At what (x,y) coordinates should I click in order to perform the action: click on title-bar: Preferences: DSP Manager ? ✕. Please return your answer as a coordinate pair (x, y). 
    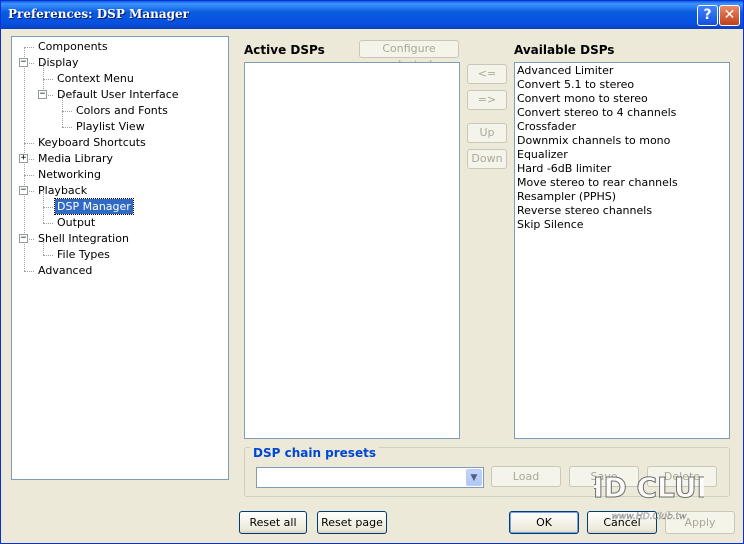
    Looking at the image, I should click on (372, 15).